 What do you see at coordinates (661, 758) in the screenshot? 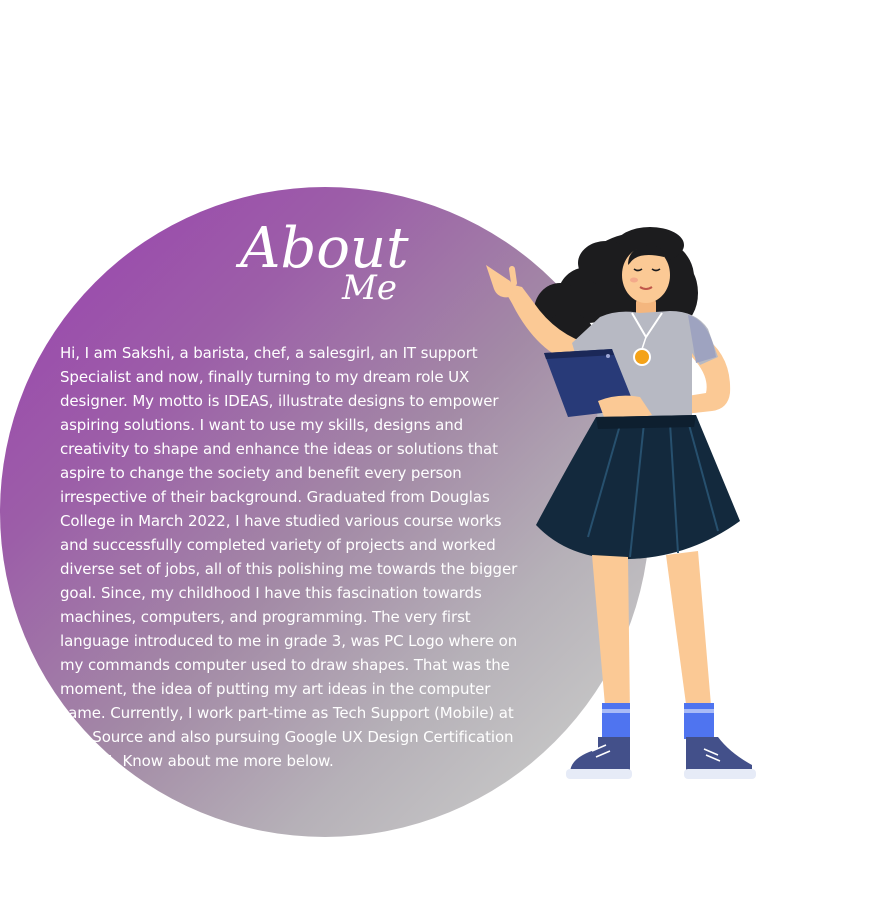
I see `sneakers-icon` at bounding box center [661, 758].